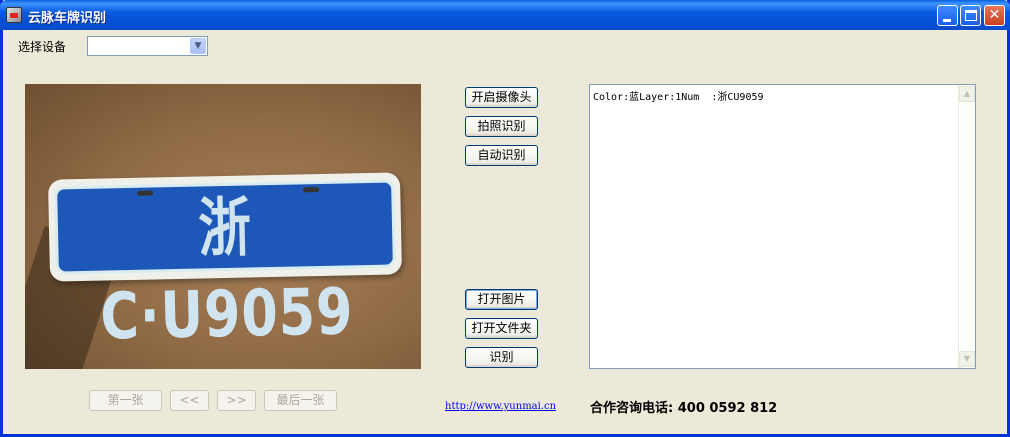 Image resolution: width=1010 pixels, height=437 pixels. What do you see at coordinates (684, 408) in the screenshot?
I see `hotline-text: 合作咨询电话: 400 0592 812` at bounding box center [684, 408].